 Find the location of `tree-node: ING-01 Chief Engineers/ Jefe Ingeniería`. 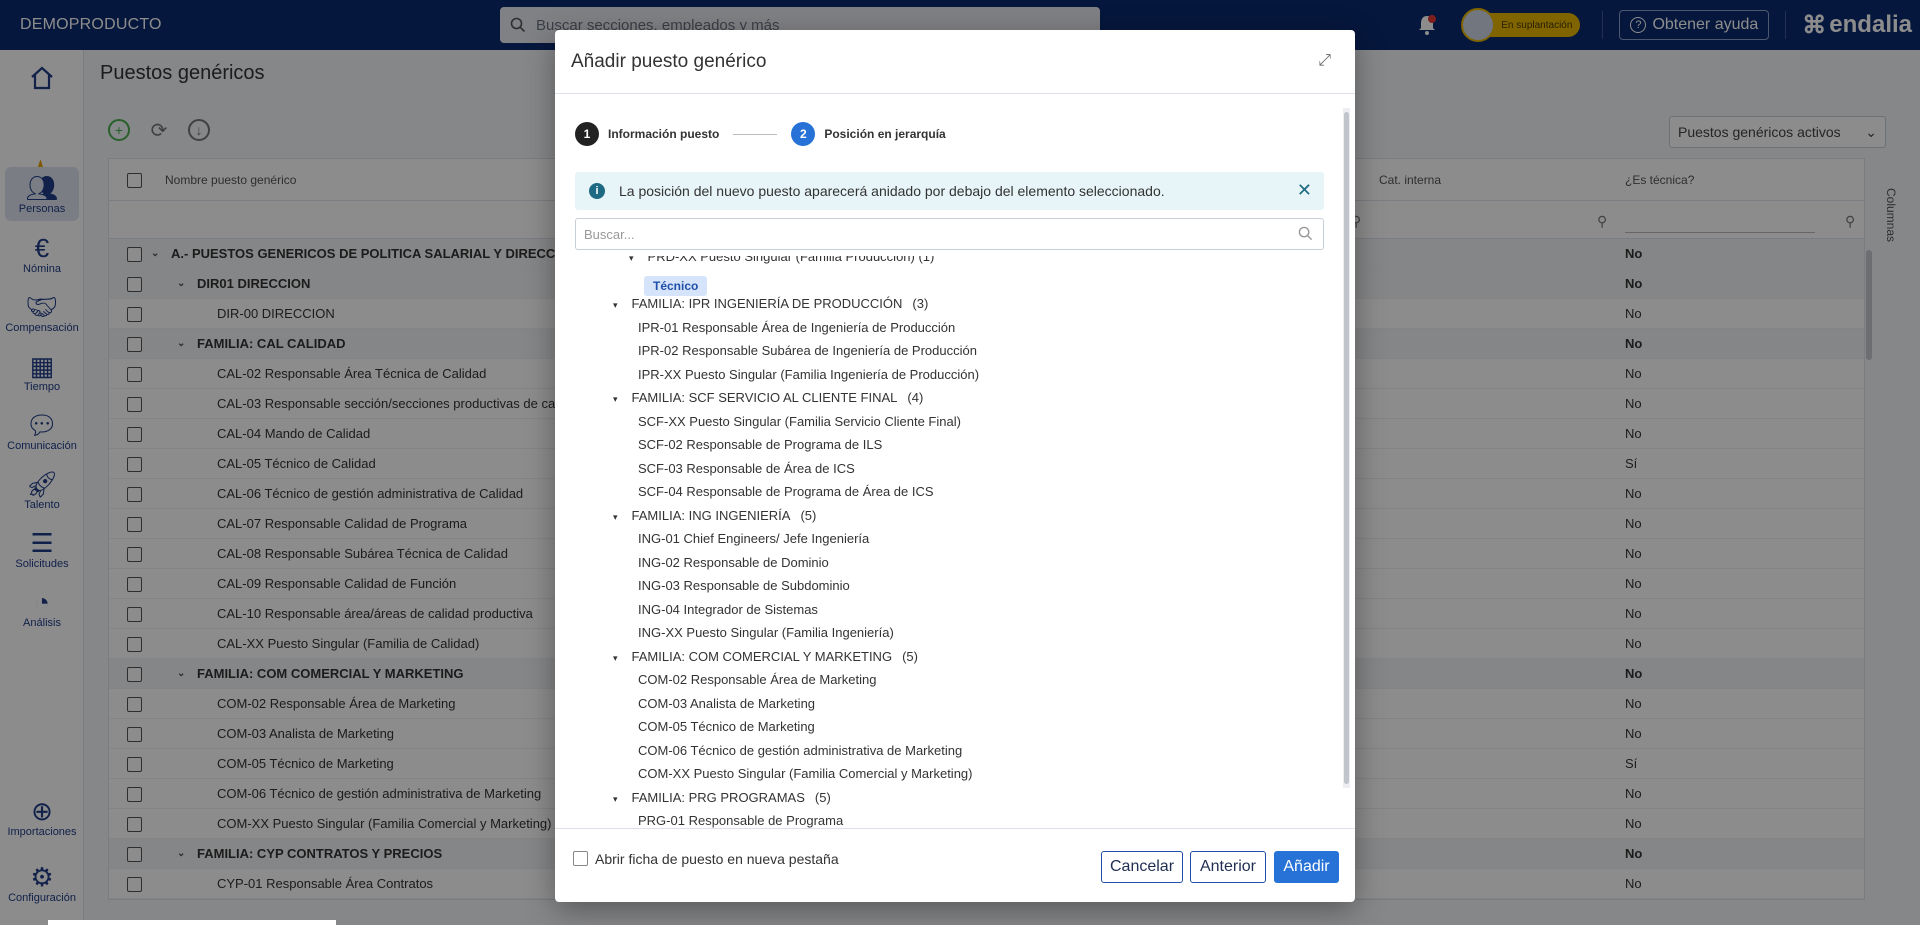

tree-node: ING-01 Chief Engineers/ Jefe Ingeniería is located at coordinates (753, 538).